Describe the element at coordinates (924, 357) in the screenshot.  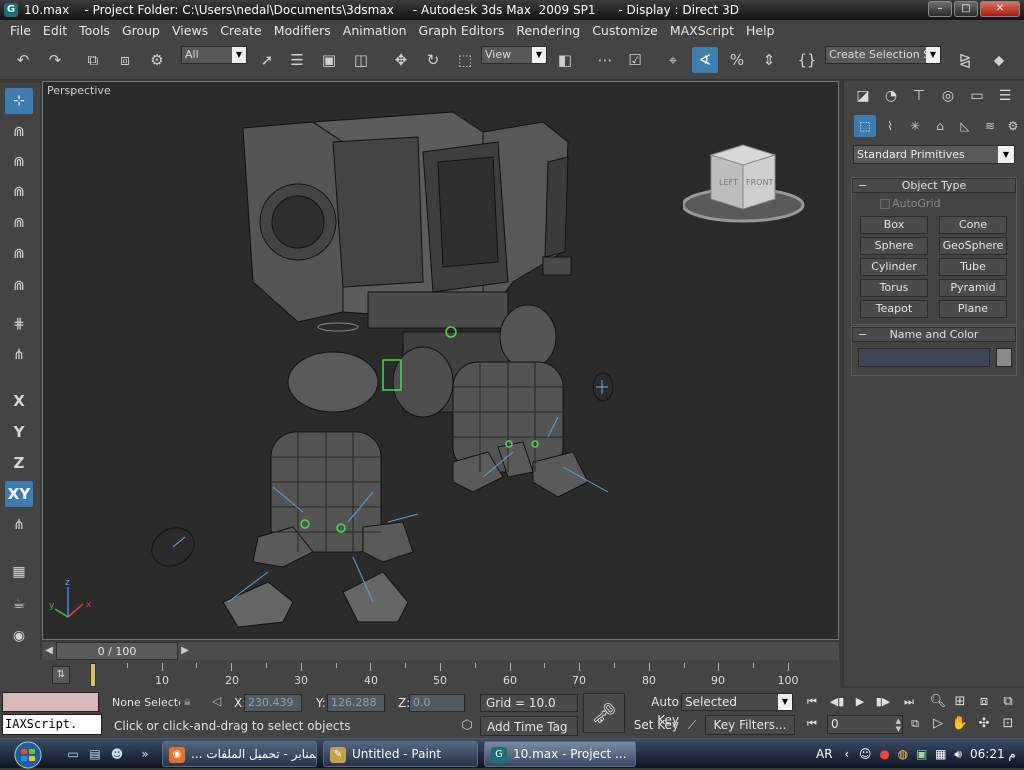
I see `object-name-field` at that location.